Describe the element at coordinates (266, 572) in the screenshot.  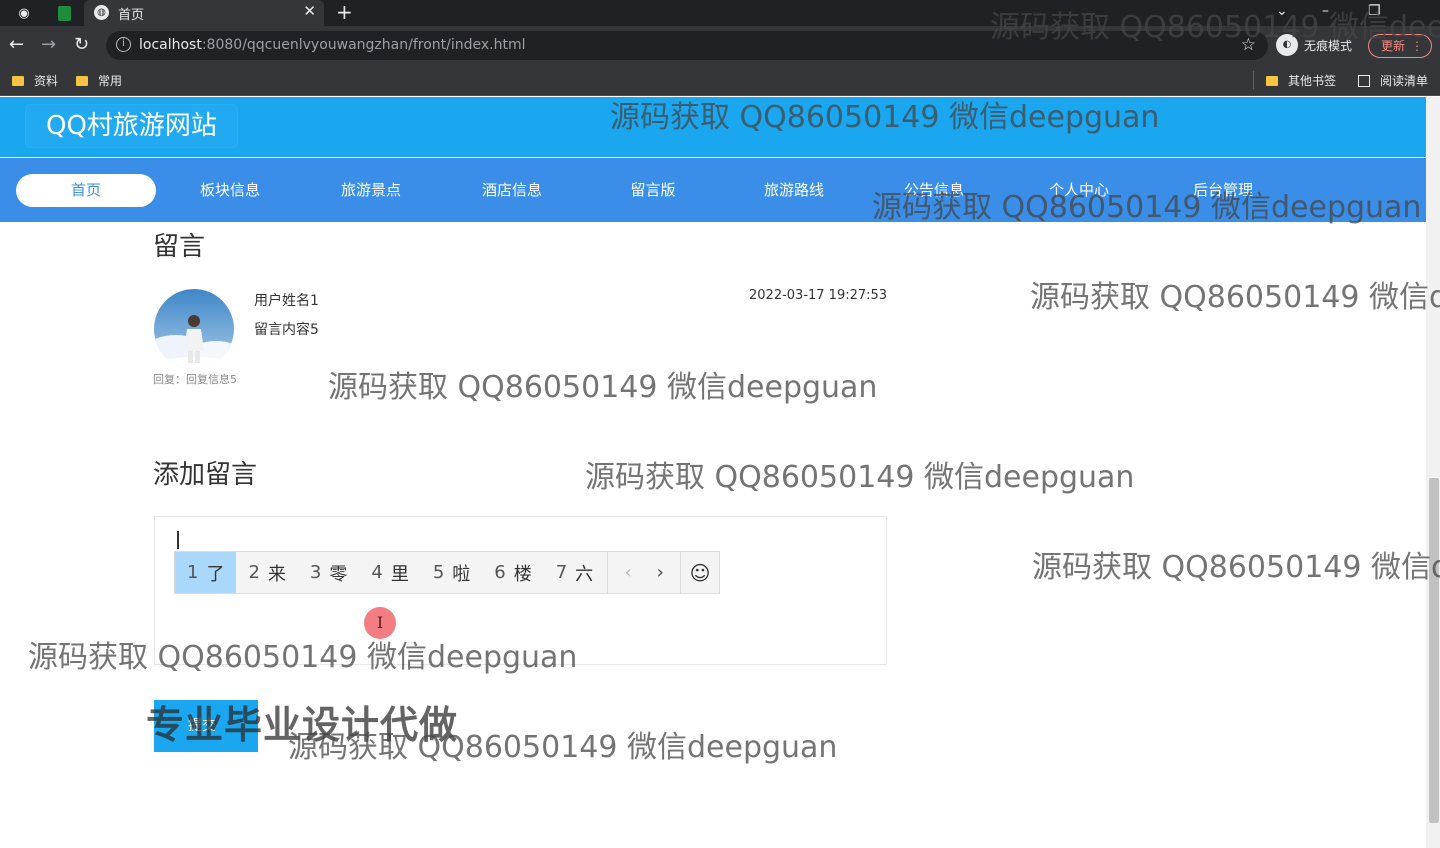
I see `ime-candidate: 2来` at that location.